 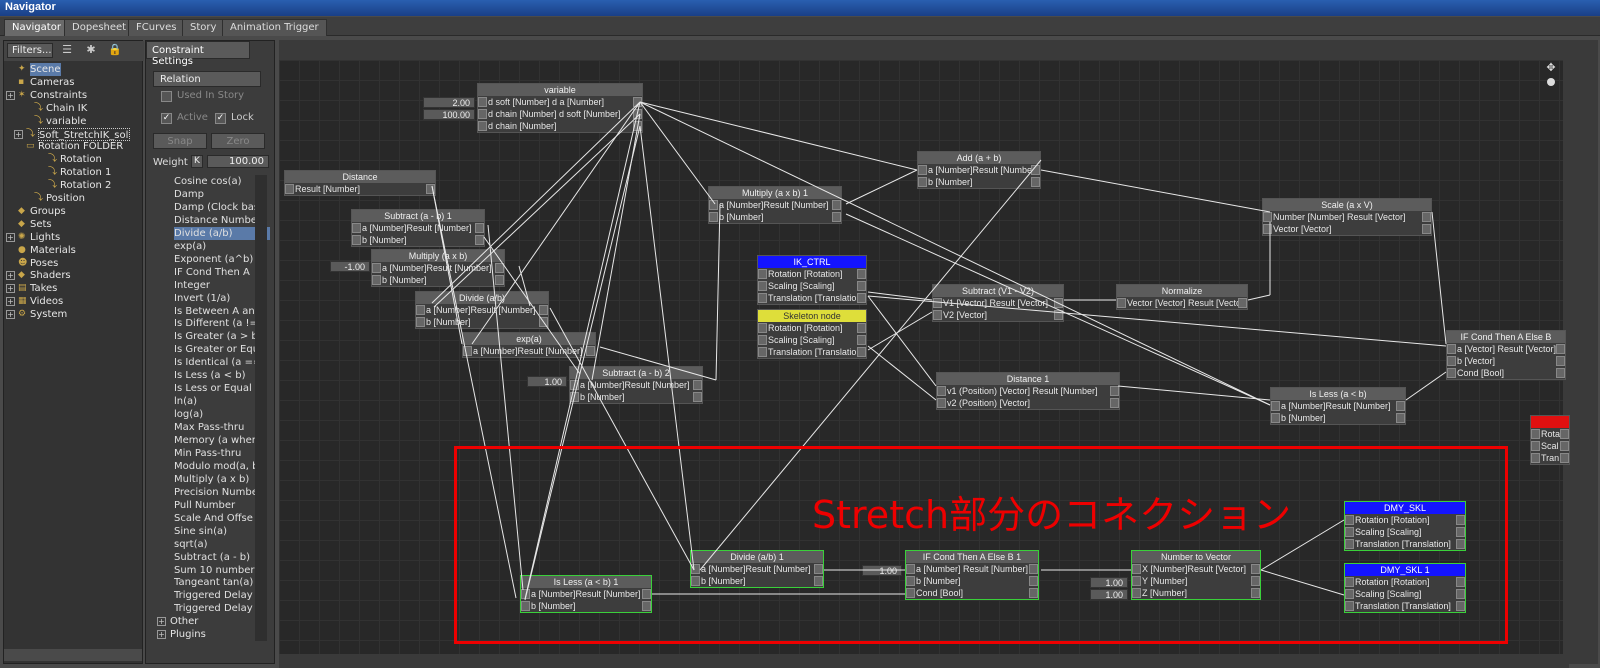 What do you see at coordinates (66, 121) in the screenshot?
I see `tree-item-variable: variable` at bounding box center [66, 121].